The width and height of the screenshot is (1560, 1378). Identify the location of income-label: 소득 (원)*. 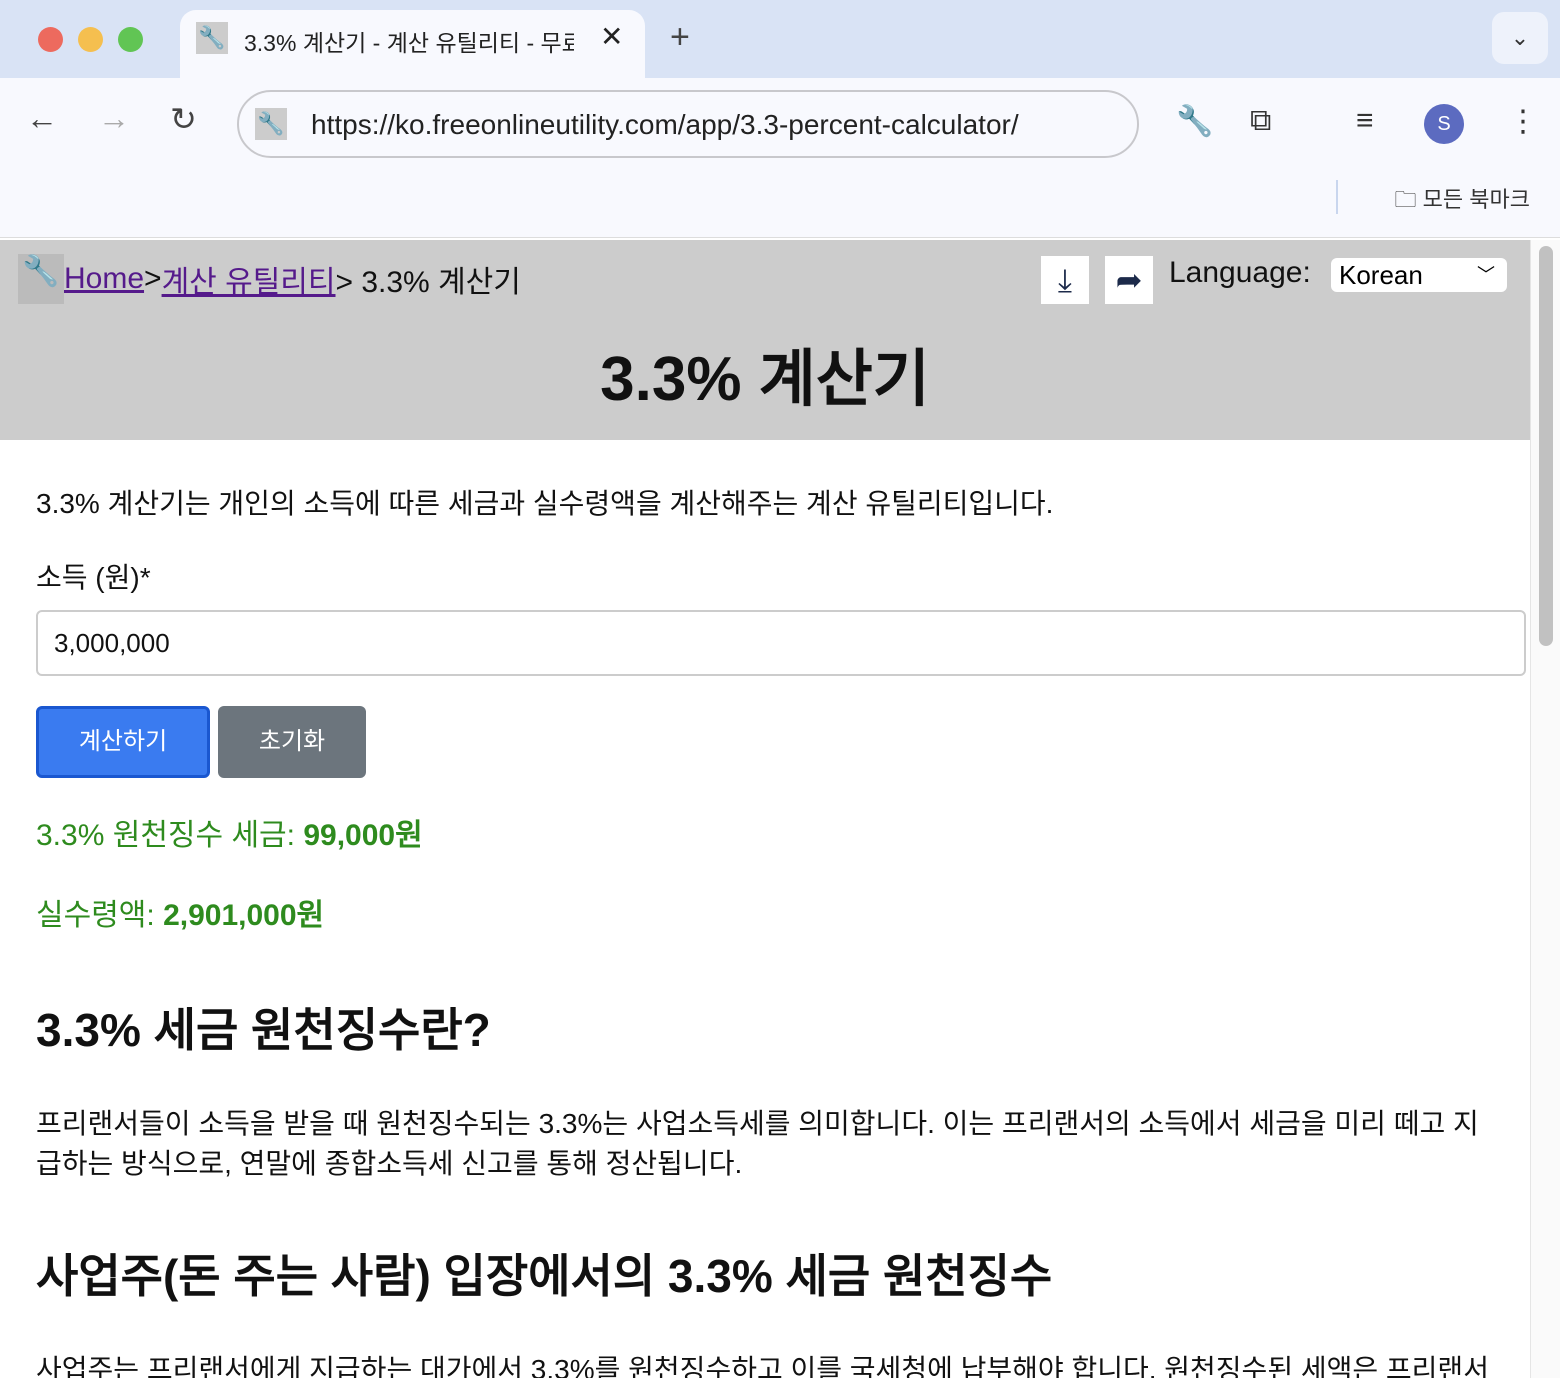
(93, 577).